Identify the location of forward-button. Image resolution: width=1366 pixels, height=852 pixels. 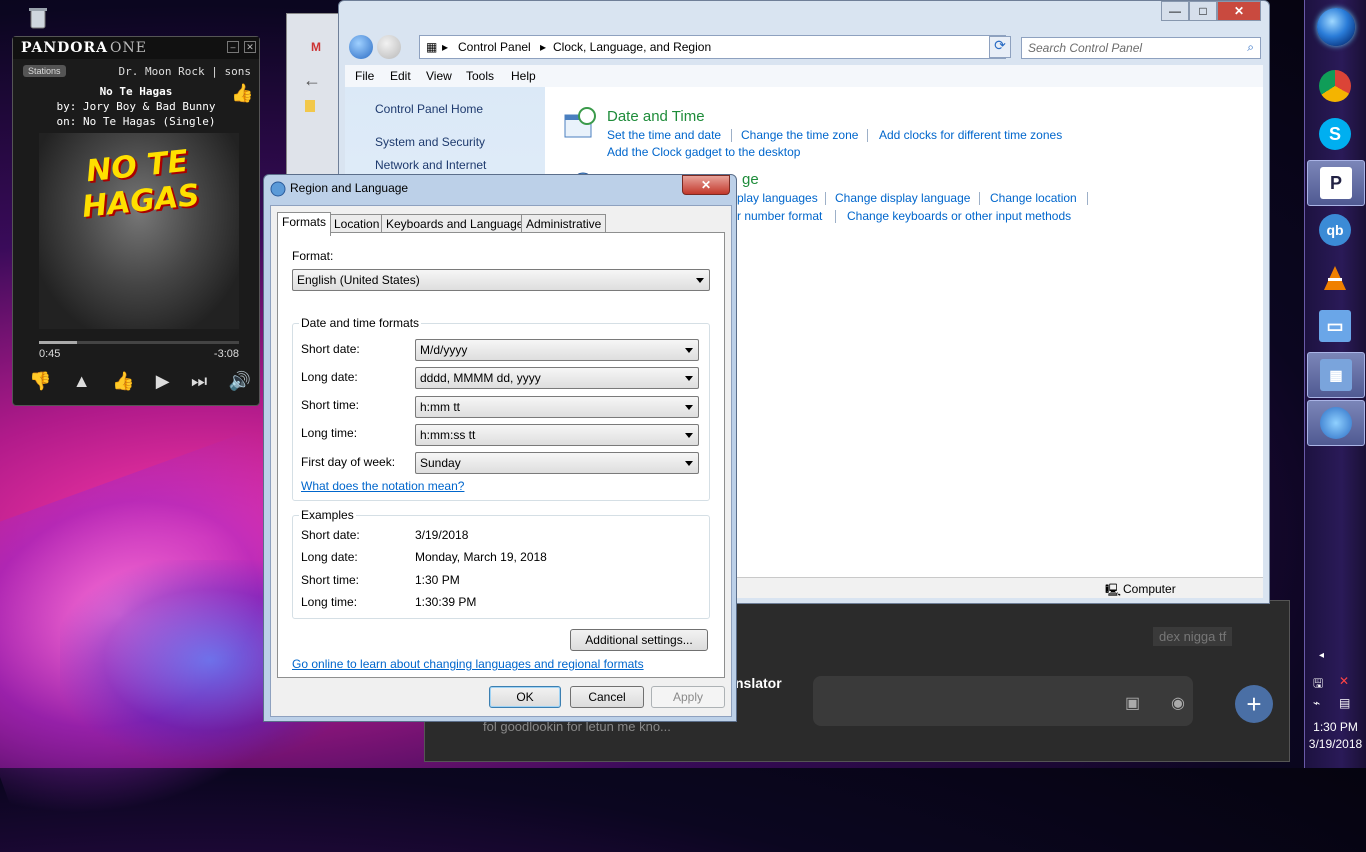
(389, 47).